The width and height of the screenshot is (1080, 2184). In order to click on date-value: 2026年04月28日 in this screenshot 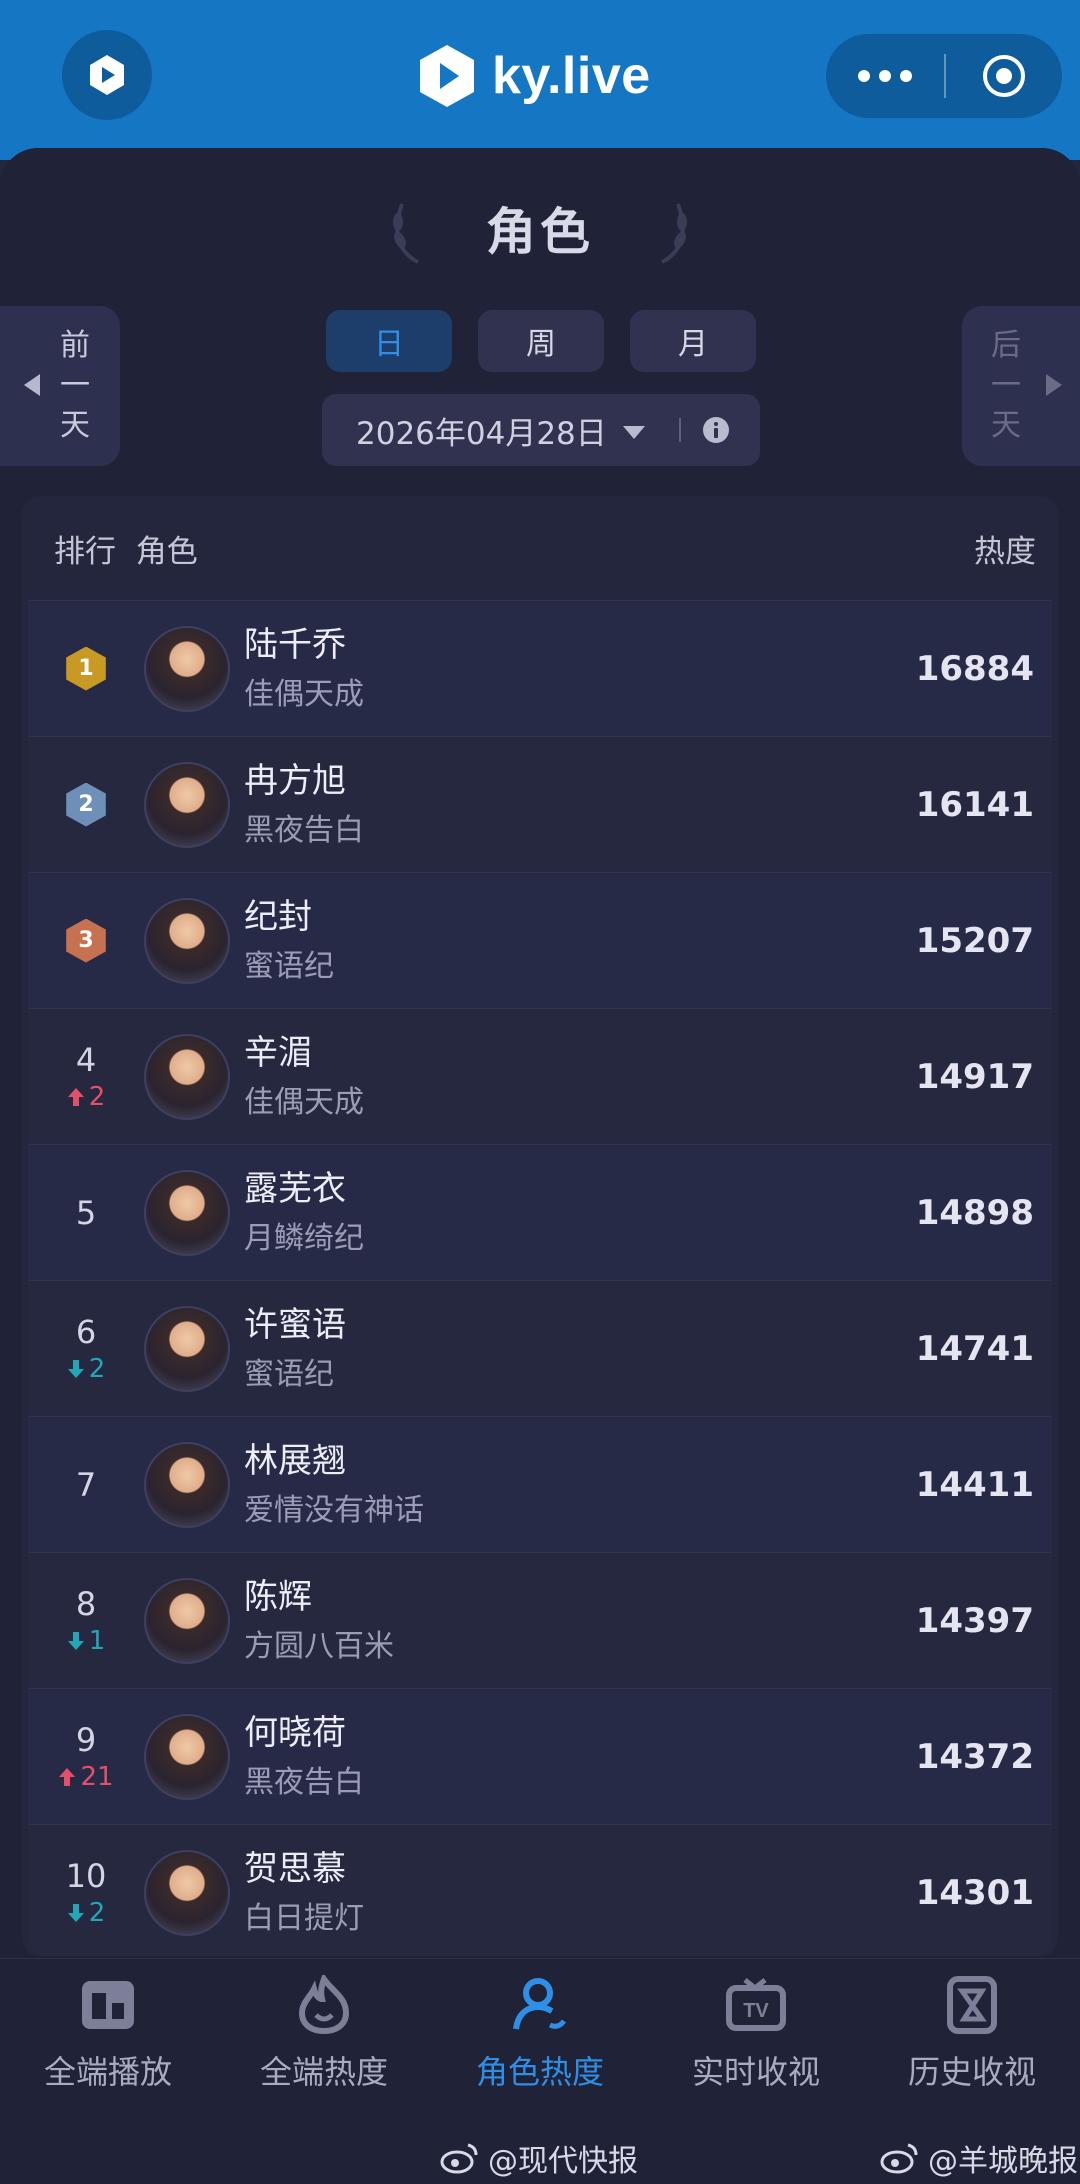, I will do `click(481, 433)`.